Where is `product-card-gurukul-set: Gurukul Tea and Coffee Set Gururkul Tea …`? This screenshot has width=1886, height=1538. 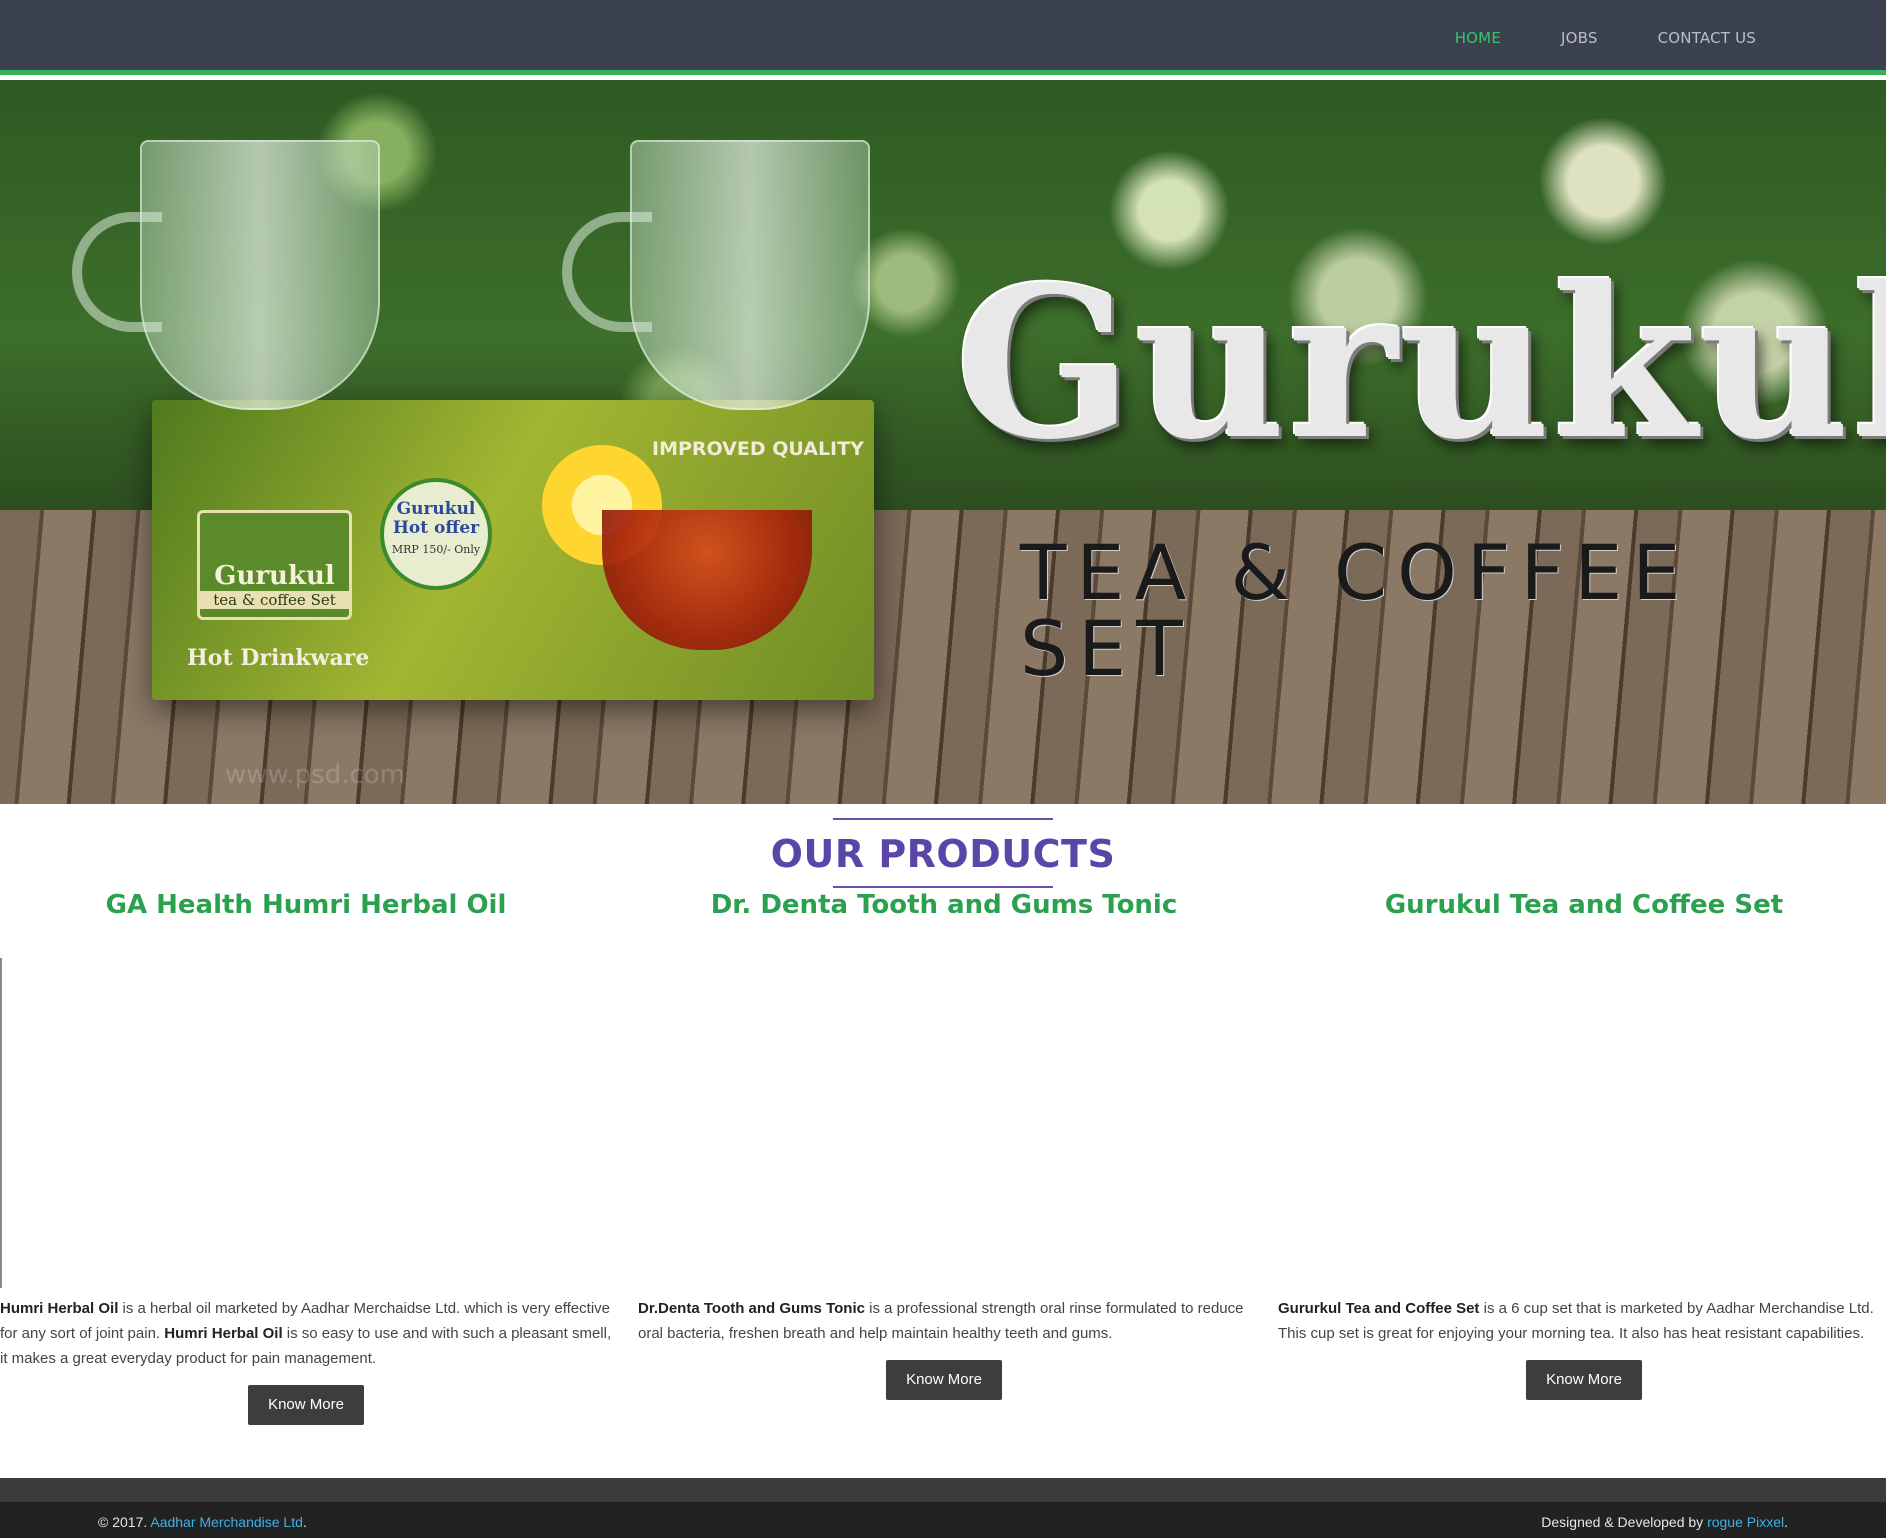
product-card-gurukul-set: Gurukul Tea and Coffee Set Gururkul Tea … is located at coordinates (1582, 1145).